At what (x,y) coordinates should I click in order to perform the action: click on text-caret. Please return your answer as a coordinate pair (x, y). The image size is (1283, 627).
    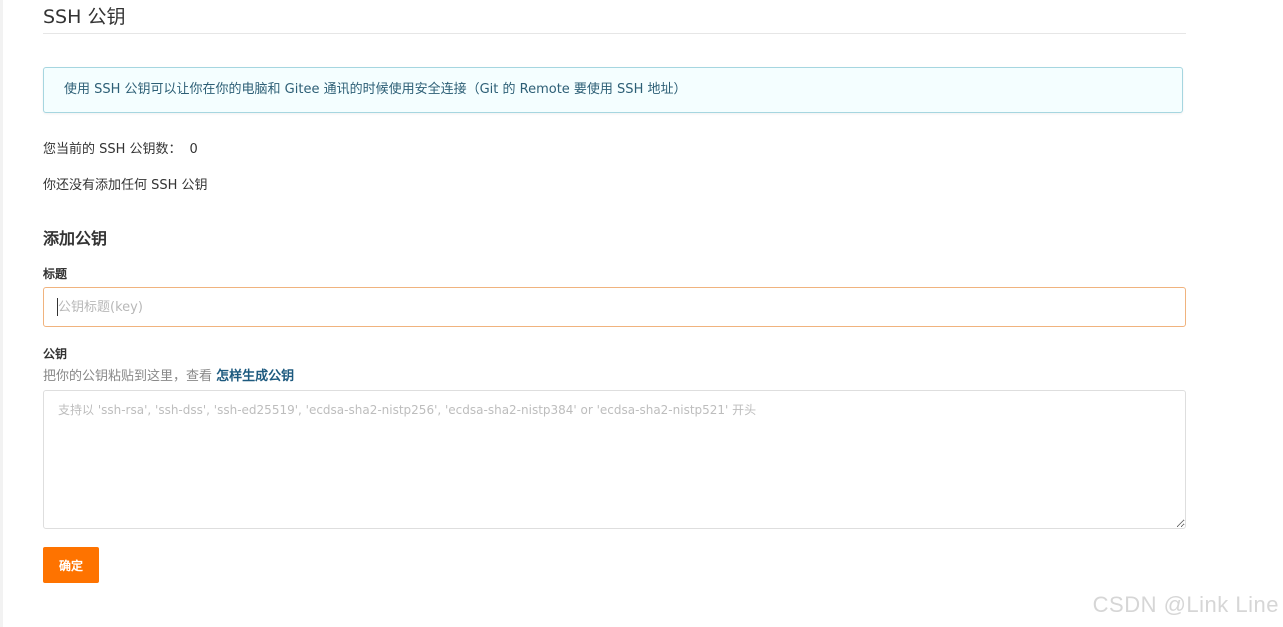
    Looking at the image, I should click on (57, 307).